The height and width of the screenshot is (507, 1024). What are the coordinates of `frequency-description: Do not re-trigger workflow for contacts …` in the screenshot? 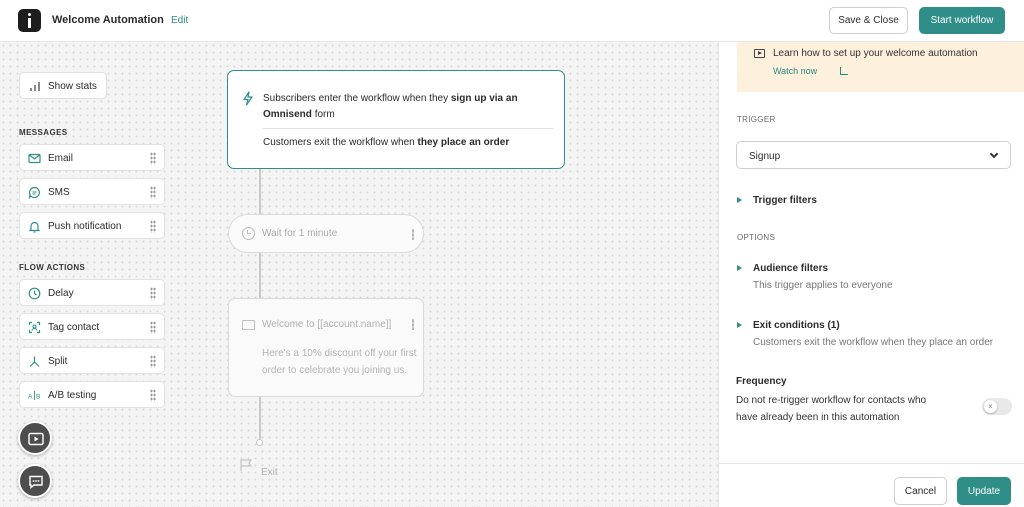 It's located at (831, 409).